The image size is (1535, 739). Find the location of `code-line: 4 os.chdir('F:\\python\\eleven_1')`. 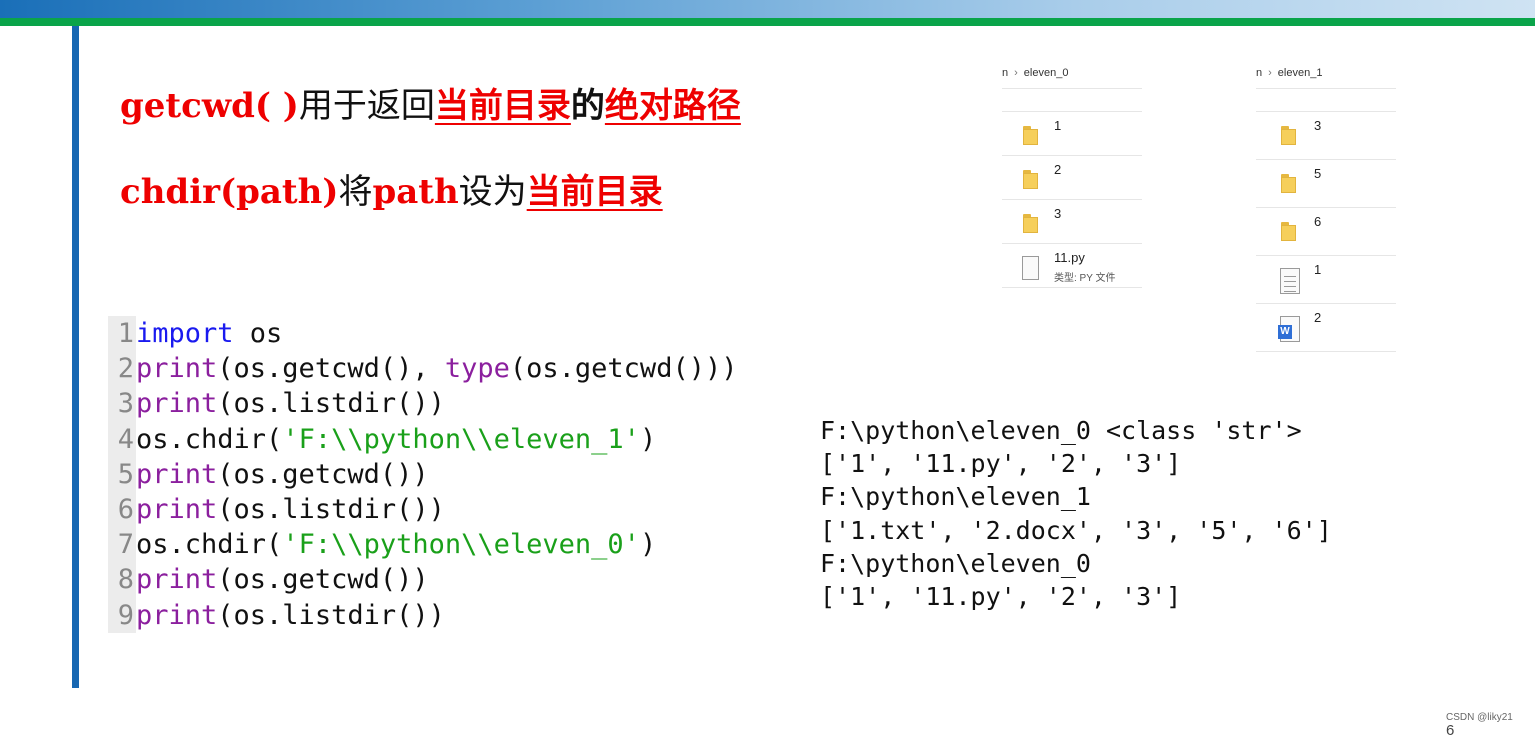

code-line: 4 os.chdir('F:\\python\\eleven_1') is located at coordinates (422, 439).